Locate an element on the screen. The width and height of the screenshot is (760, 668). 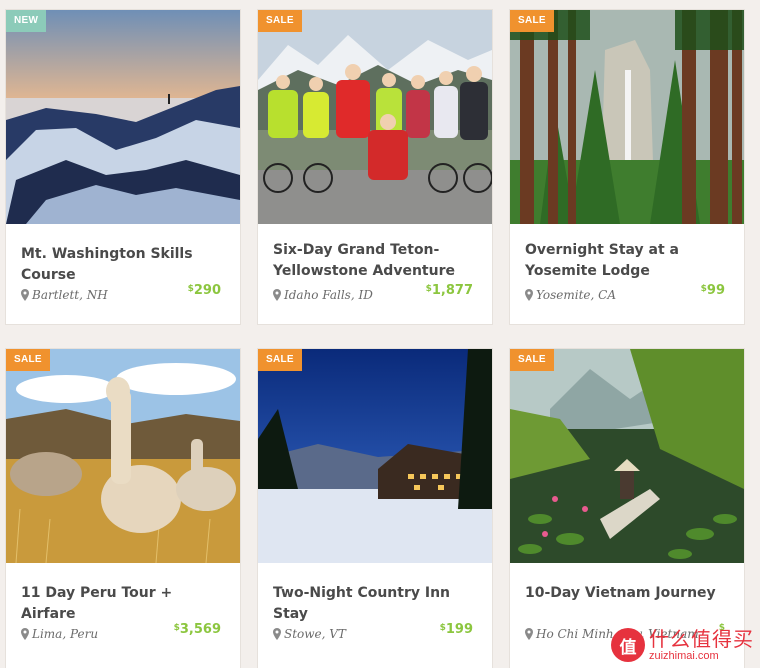
deal-location-text: Lima, Peru is located at coordinates (65, 634).